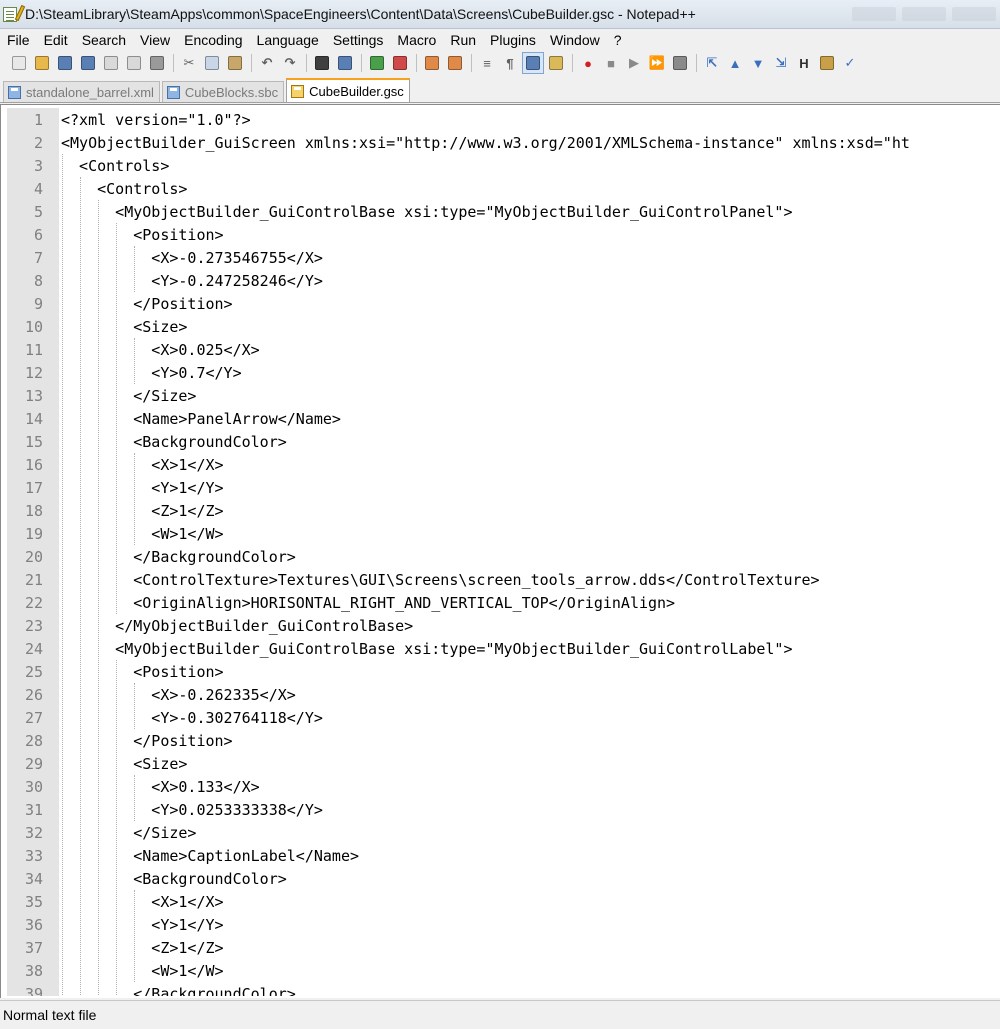  I want to click on code-line: 6 <Position>, so click(503, 234).